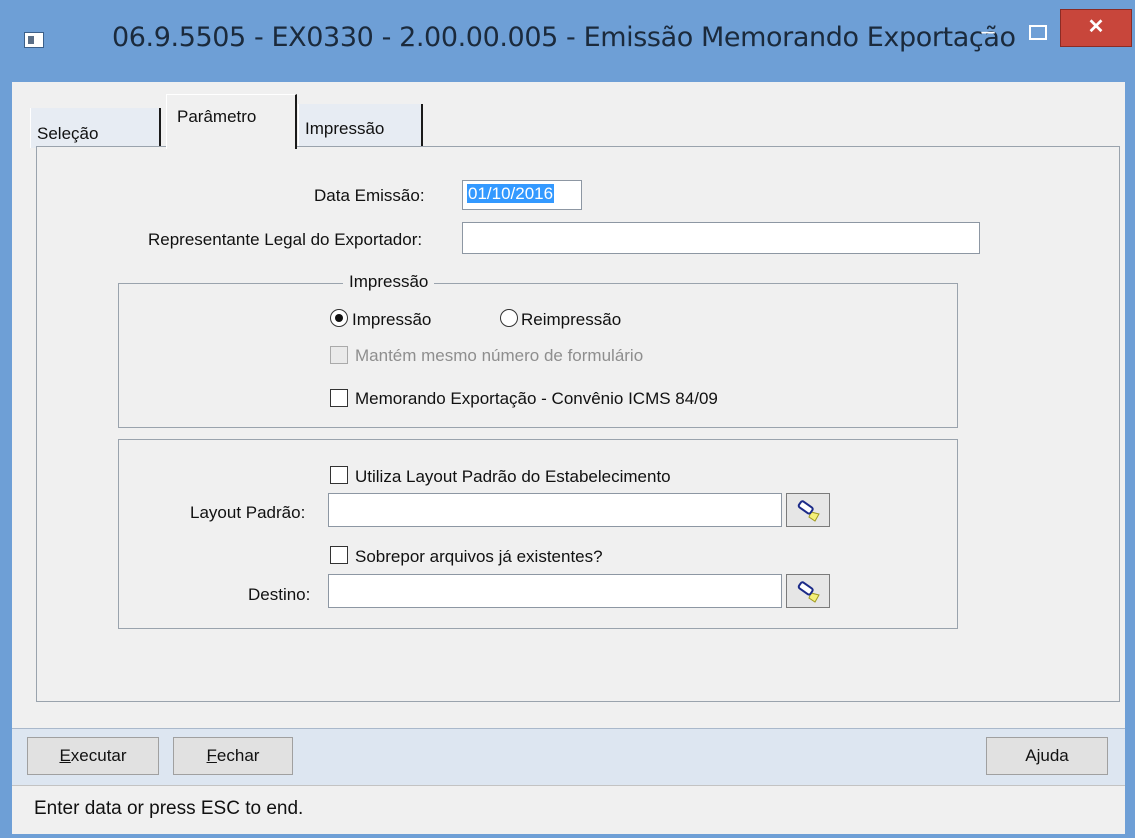 The height and width of the screenshot is (838, 1135). Describe the element at coordinates (345, 128) in the screenshot. I see `tab-label: Impressão` at that location.